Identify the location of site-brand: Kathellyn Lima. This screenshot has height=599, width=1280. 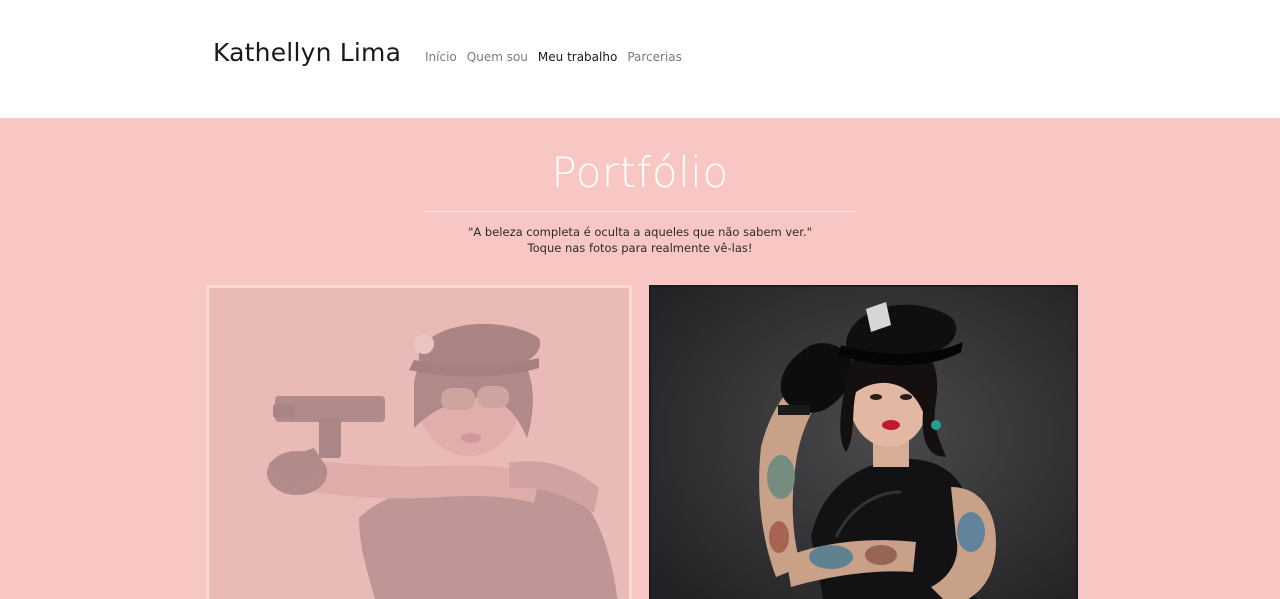
(307, 52).